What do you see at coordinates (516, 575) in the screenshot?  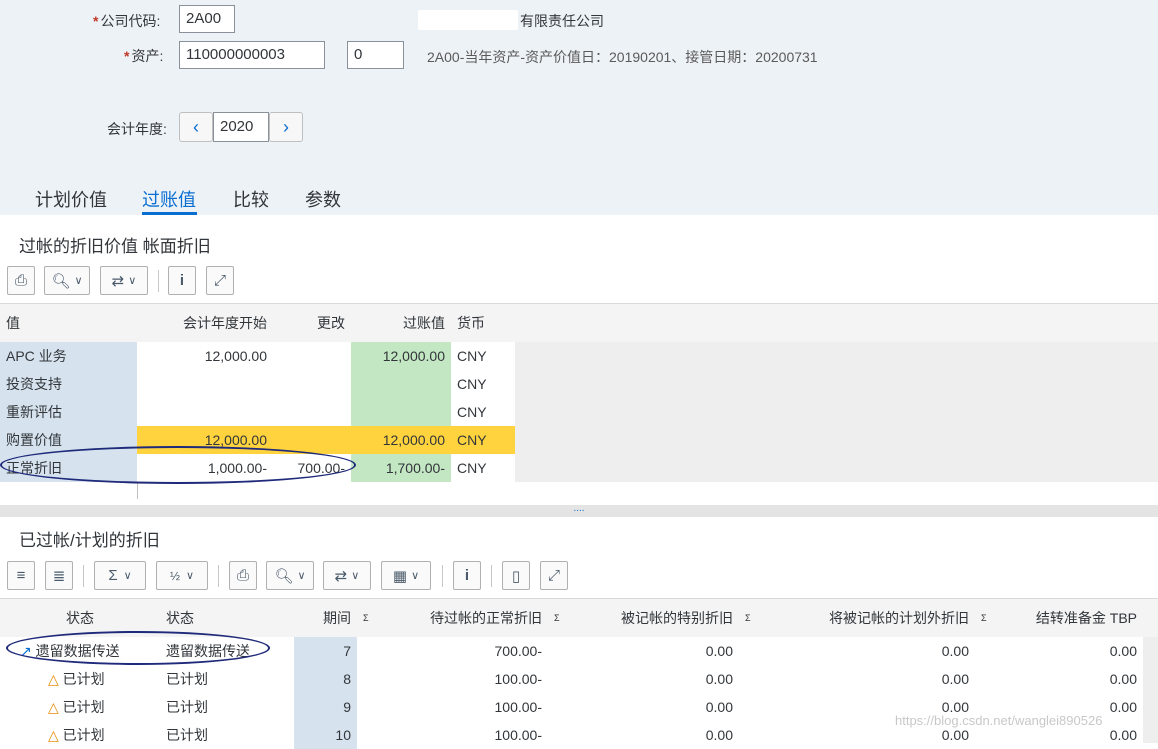 I see `document-button: ▯` at bounding box center [516, 575].